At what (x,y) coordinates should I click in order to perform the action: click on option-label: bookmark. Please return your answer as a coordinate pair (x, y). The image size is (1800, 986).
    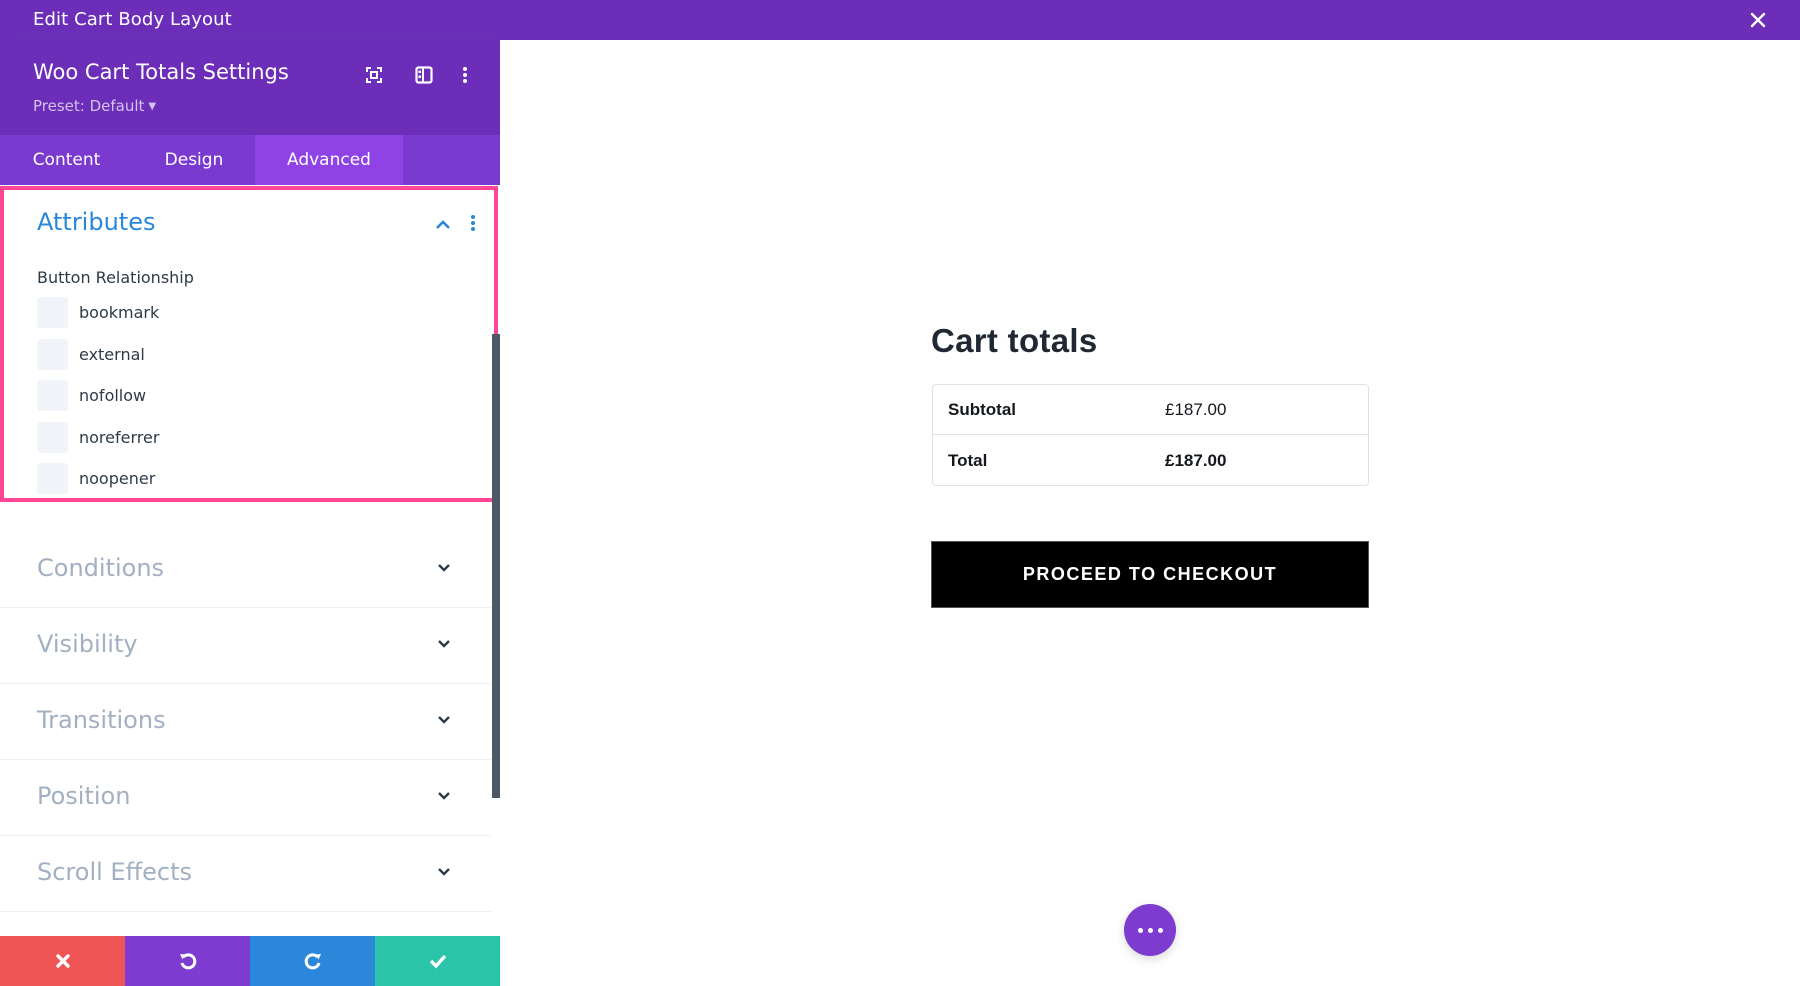
    Looking at the image, I should click on (119, 312).